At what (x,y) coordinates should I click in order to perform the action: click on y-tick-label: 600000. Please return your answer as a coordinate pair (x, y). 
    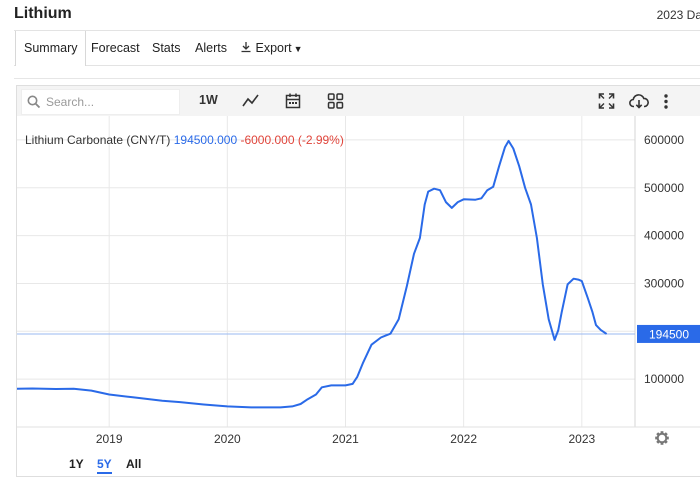
    Looking at the image, I should click on (664, 140).